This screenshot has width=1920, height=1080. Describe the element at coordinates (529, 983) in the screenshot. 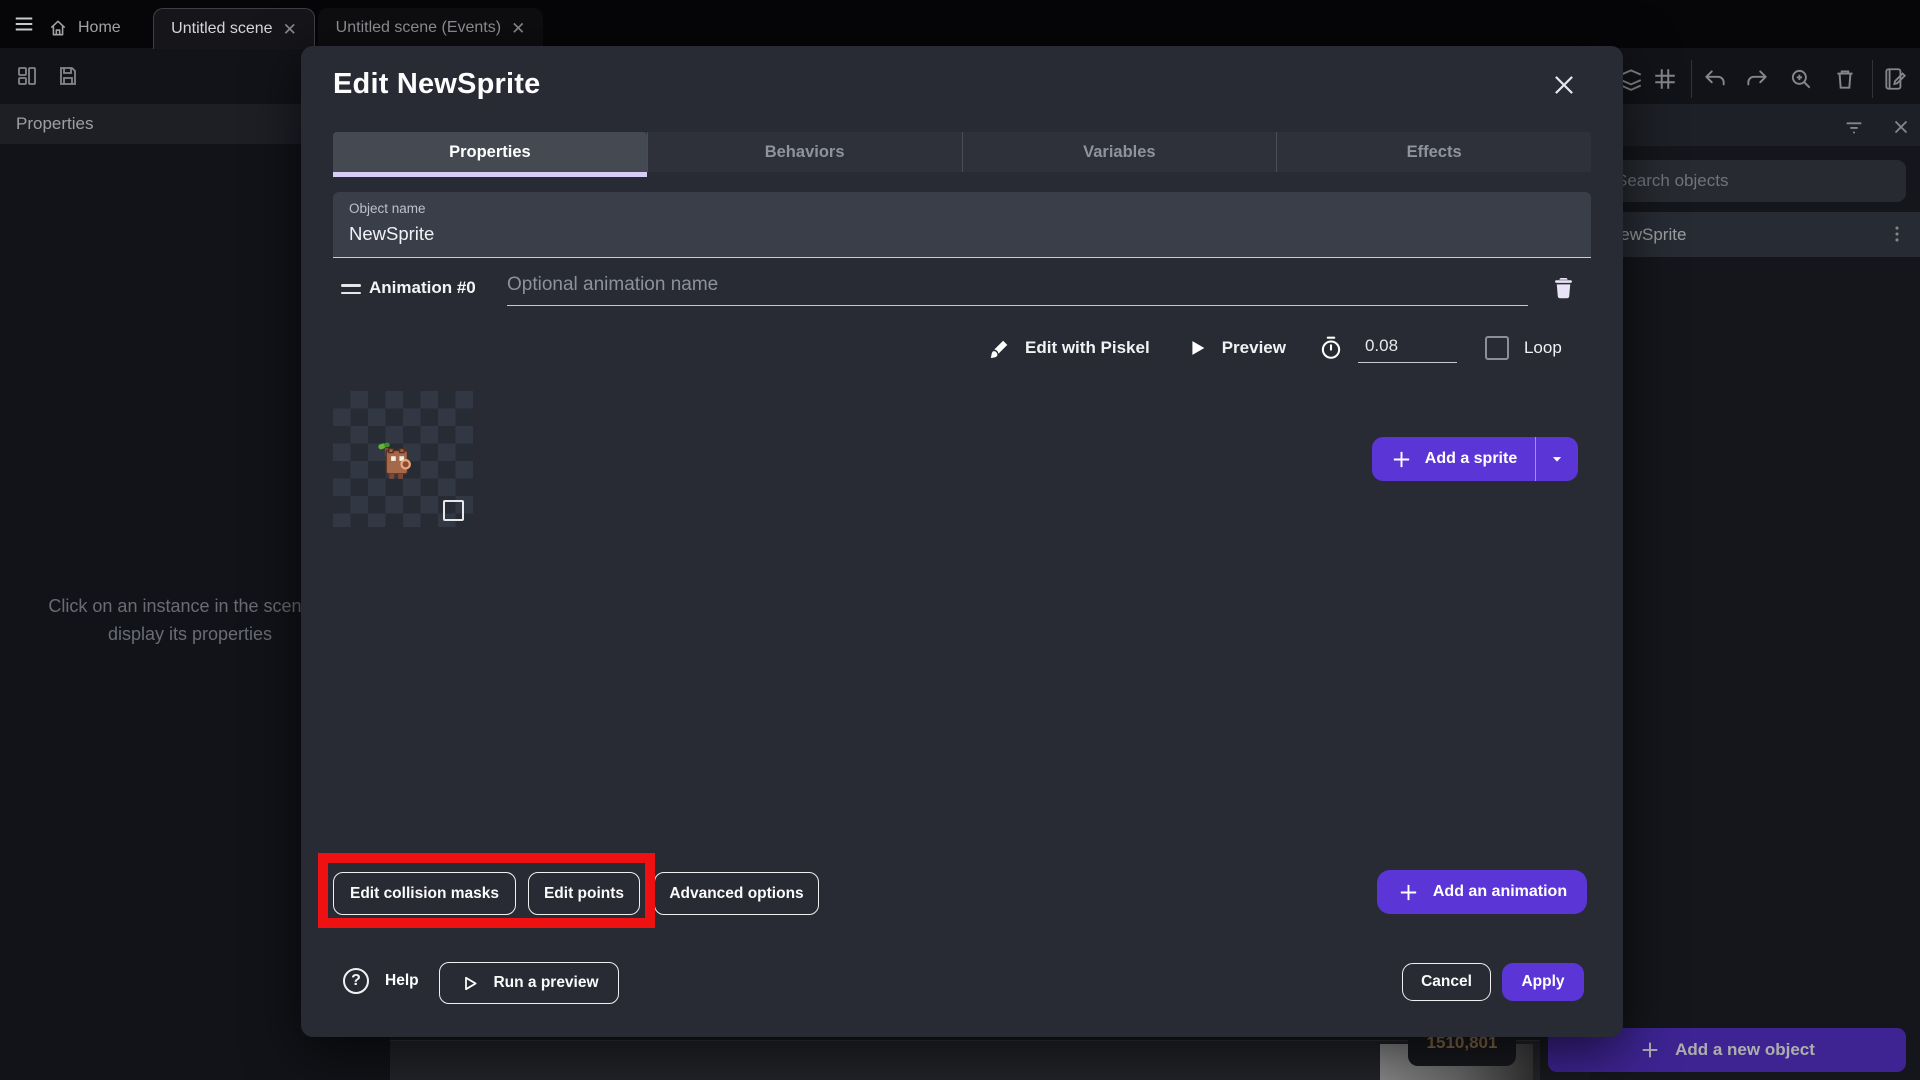

I see `run-preview-button: Run a preview` at that location.